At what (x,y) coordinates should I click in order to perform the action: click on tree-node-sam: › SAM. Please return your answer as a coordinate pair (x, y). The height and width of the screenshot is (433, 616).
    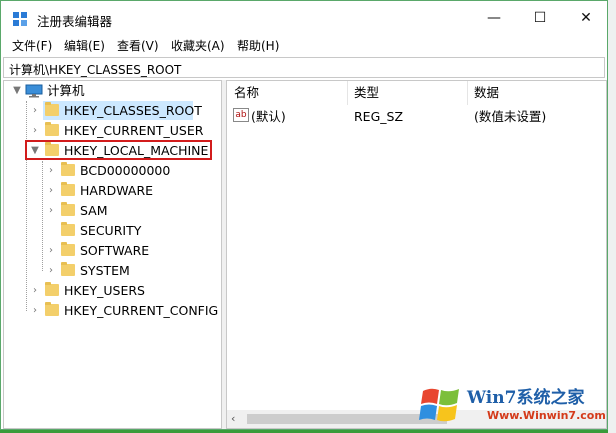
    Looking at the image, I should click on (112, 211).